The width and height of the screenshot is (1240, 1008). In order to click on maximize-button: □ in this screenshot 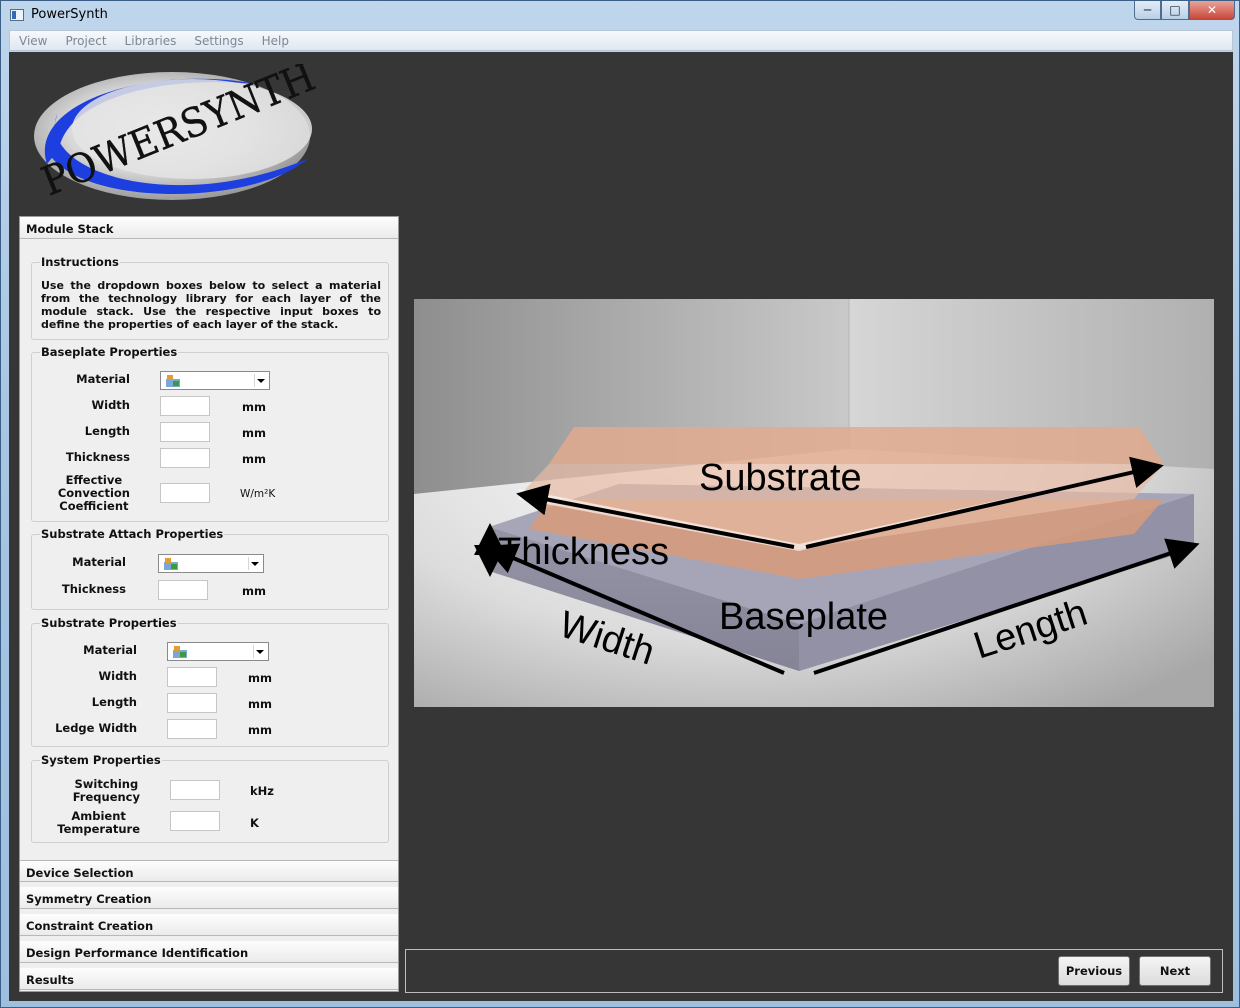, I will do `click(1175, 10)`.